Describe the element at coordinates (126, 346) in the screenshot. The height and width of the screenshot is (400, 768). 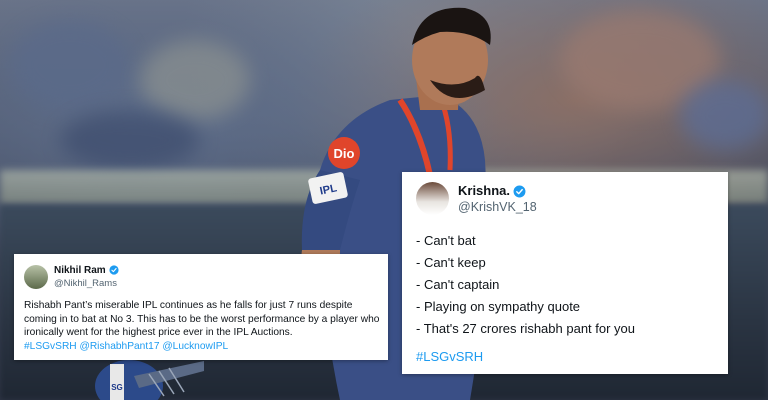
I see `tweet-hashtags: #LSGvSRH @RishabhPant17 @LucknowIPL` at that location.